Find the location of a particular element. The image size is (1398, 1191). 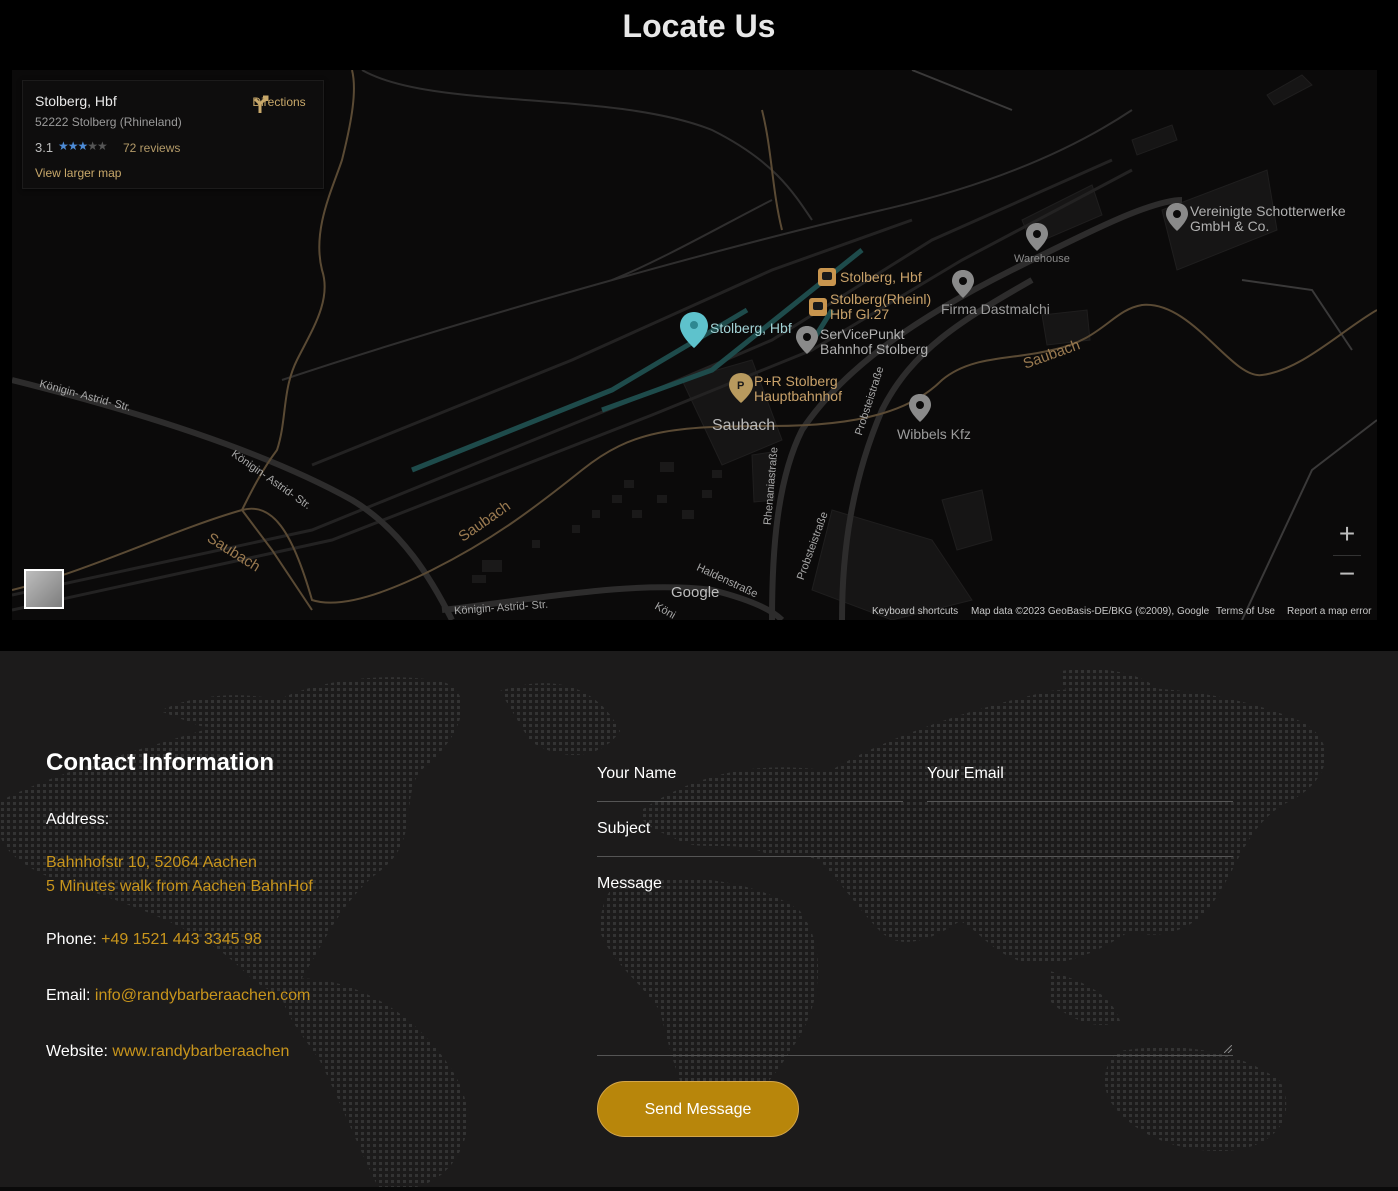

directions-icon is located at coordinates (261, 104).